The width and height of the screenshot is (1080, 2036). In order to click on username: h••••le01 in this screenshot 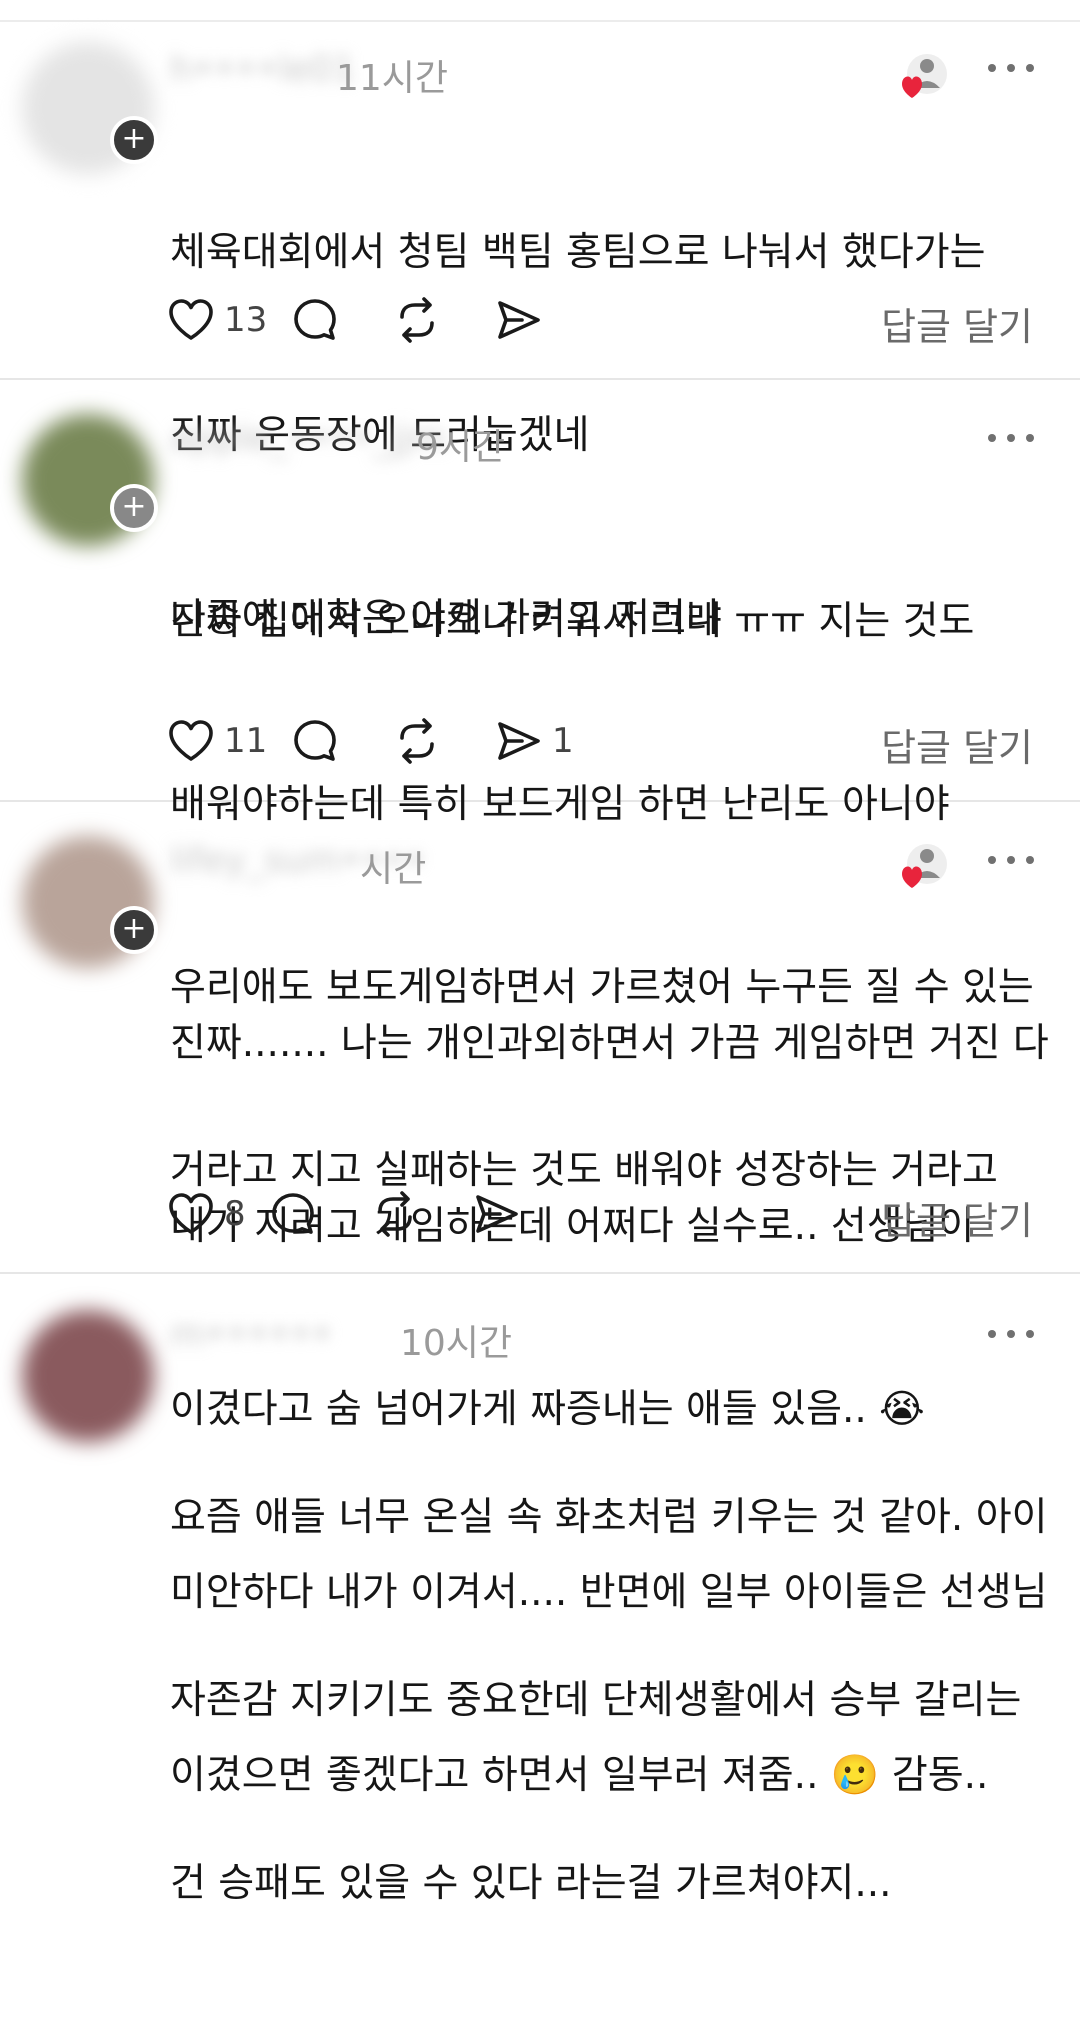, I will do `click(263, 69)`.